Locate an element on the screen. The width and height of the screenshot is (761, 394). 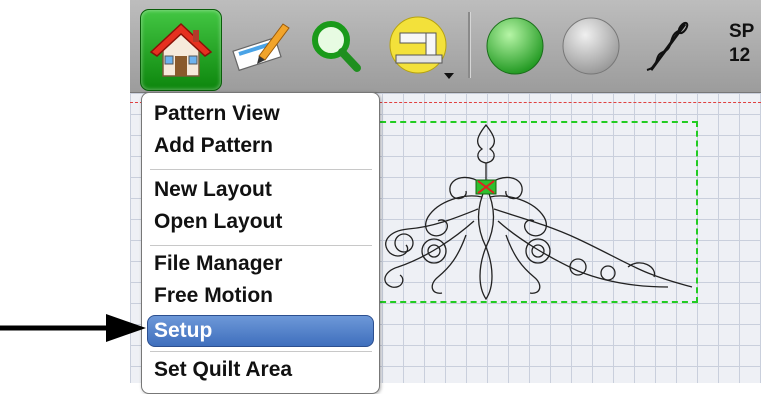
home-icon is located at coordinates (181, 49).